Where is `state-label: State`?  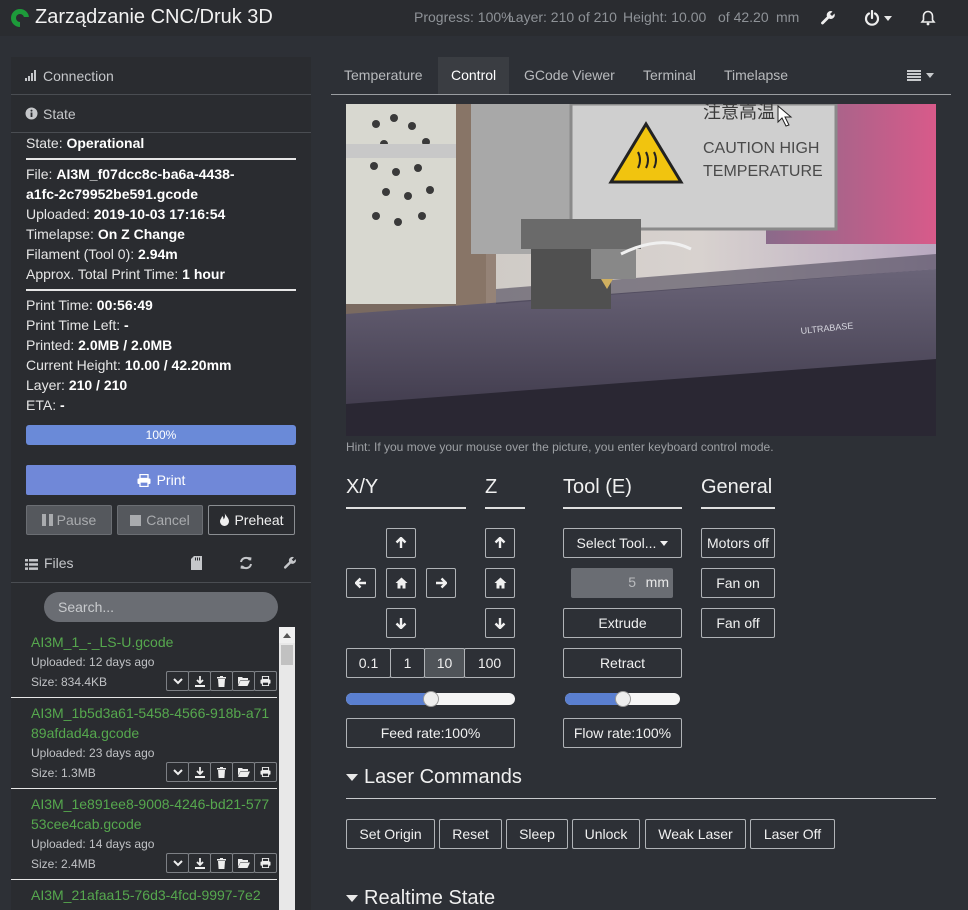 state-label: State is located at coordinates (59, 113).